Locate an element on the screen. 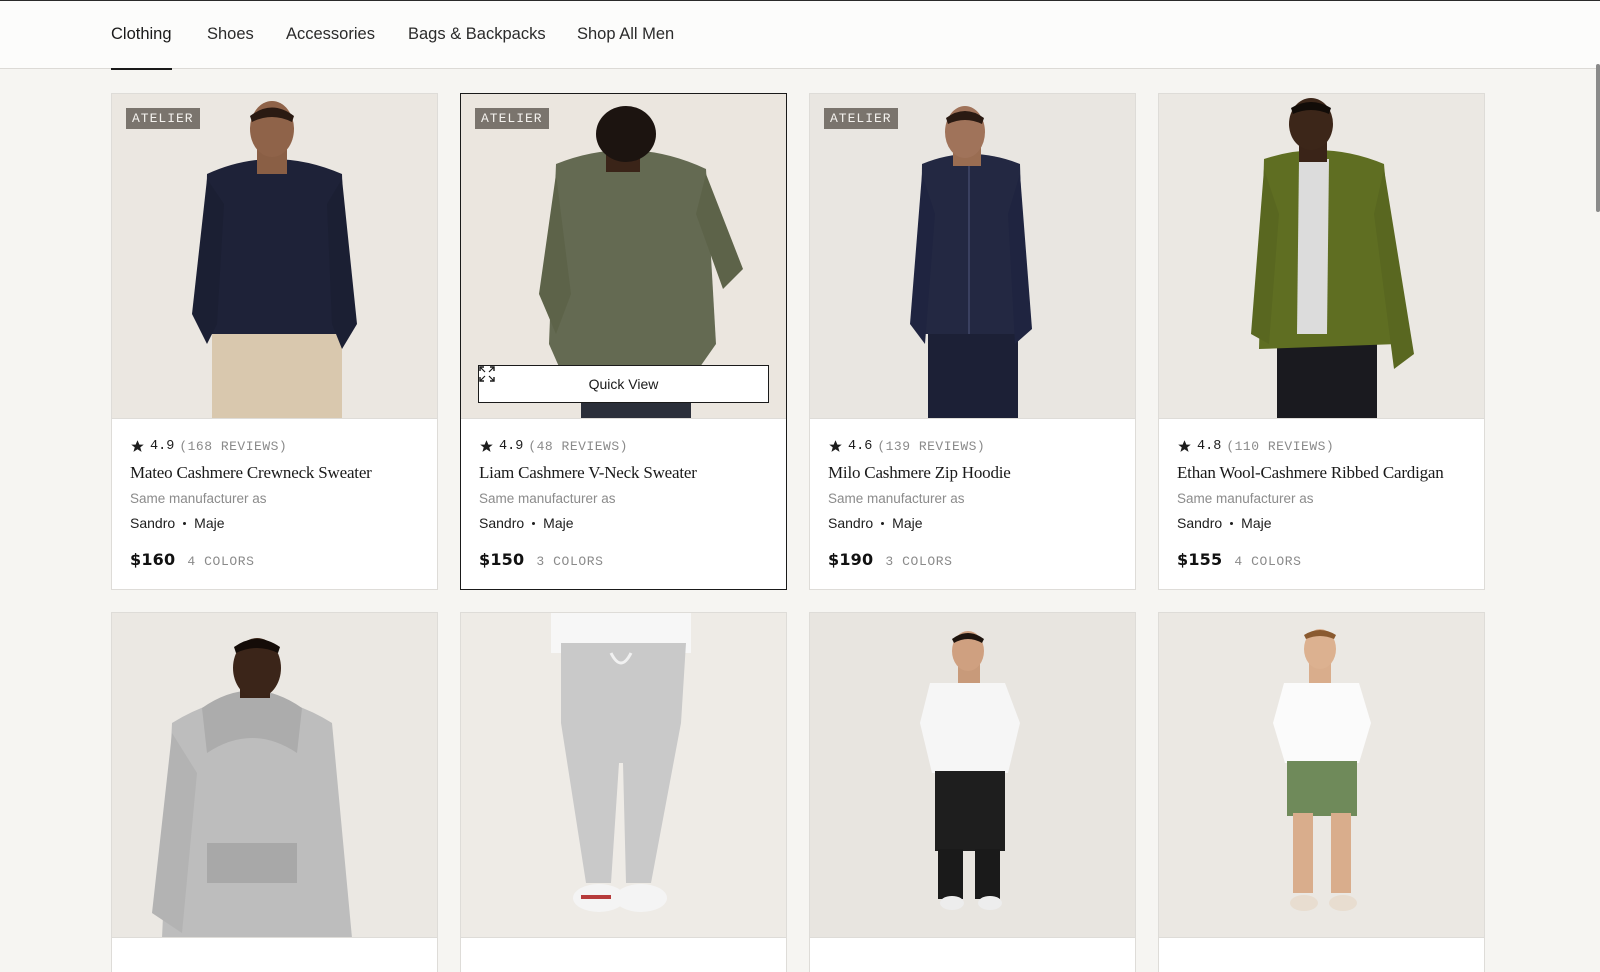  model-photo-zip-hoodie is located at coordinates (972, 256).